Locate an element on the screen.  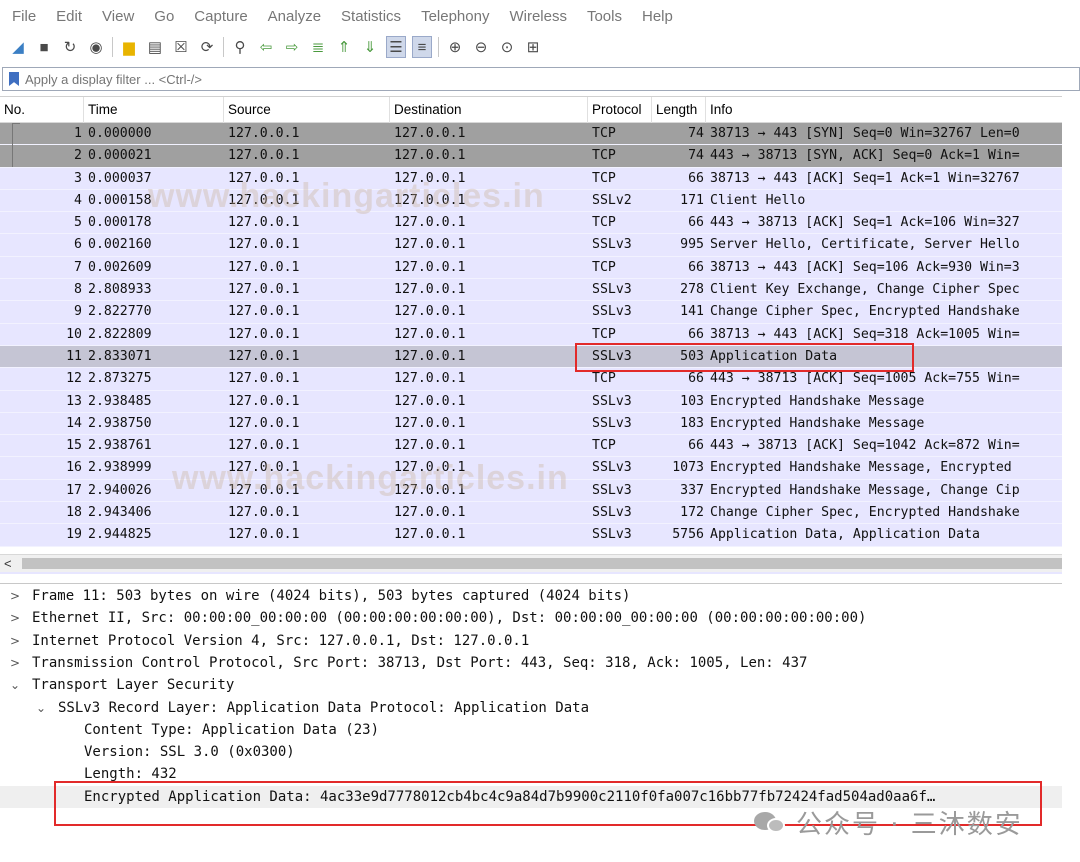
packet-list-hscrollbar: < is located at coordinates (531, 563).